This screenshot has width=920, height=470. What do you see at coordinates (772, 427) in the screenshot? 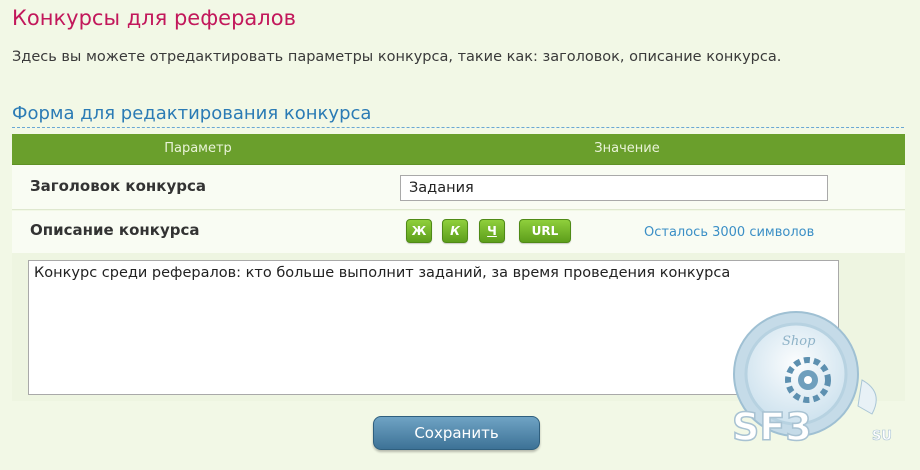
I see `watermark-brand-text: SF3` at bounding box center [772, 427].